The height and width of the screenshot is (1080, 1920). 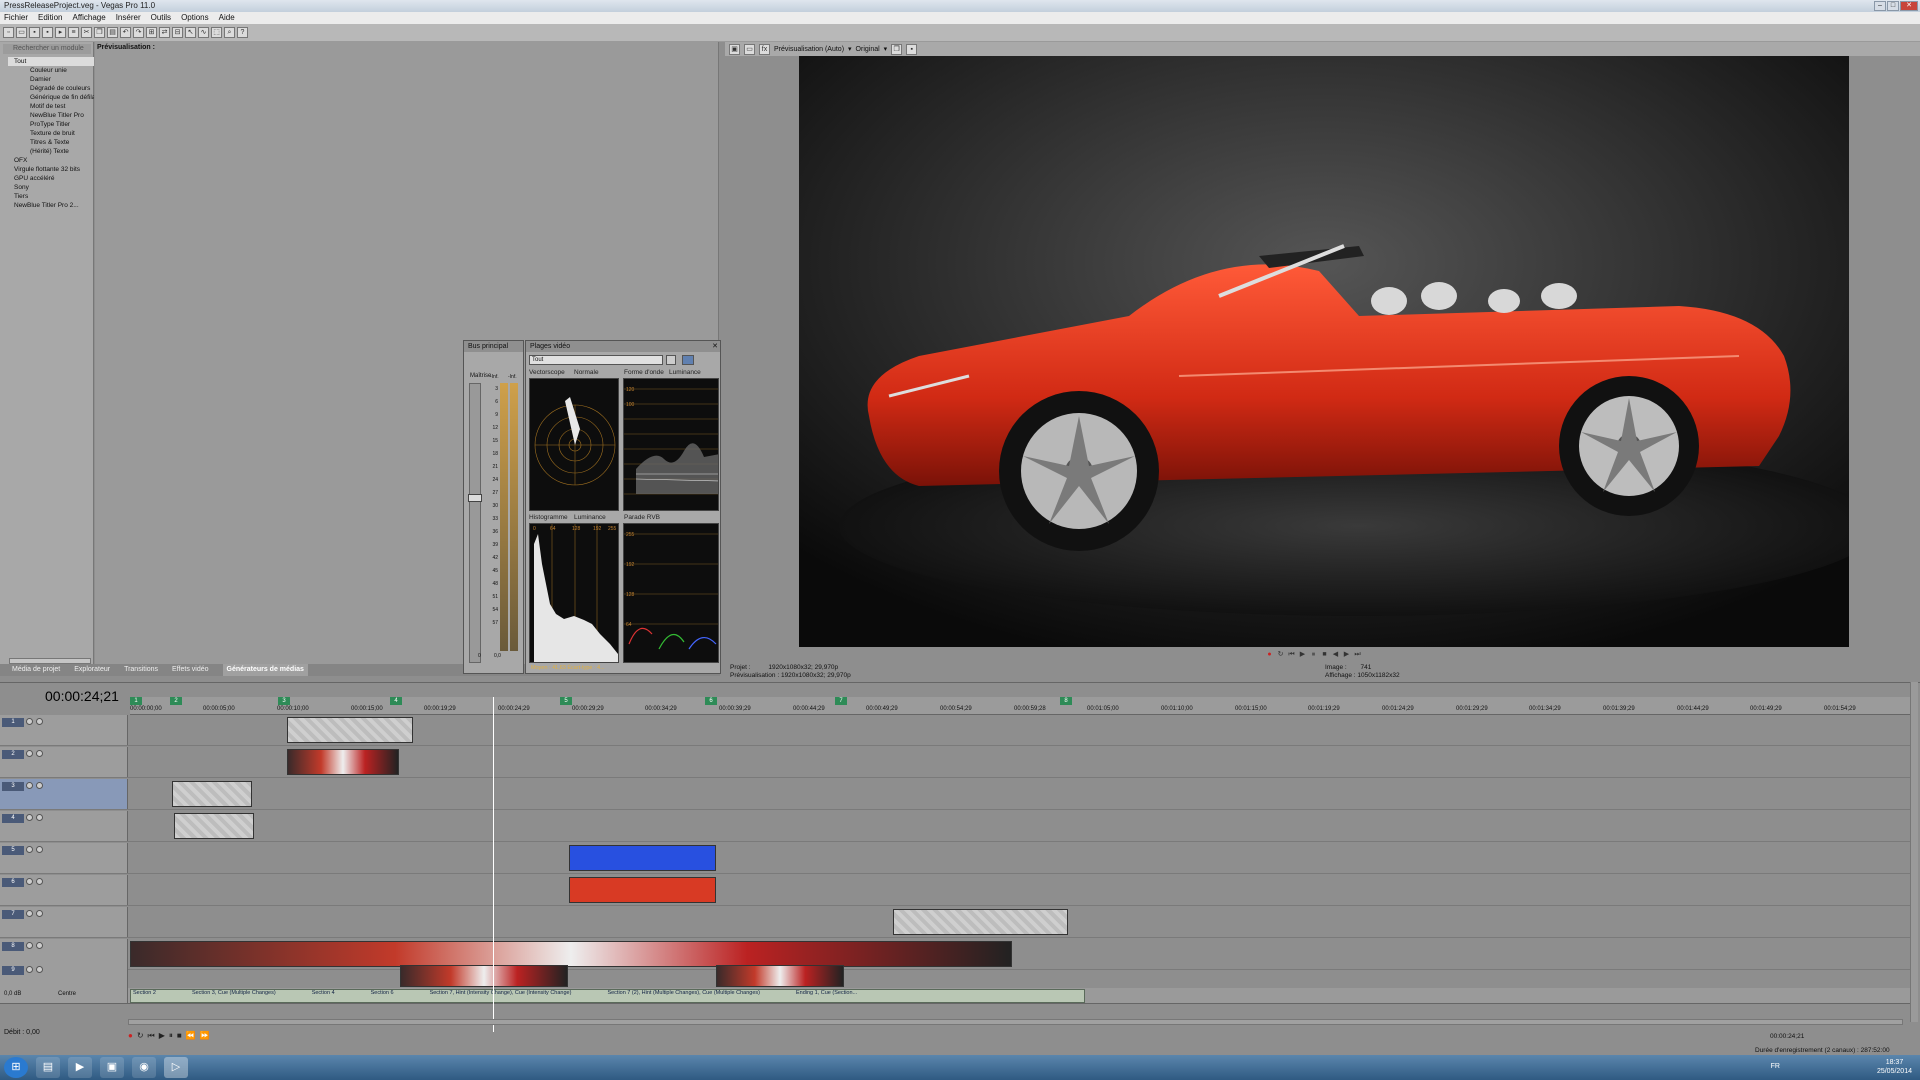 What do you see at coordinates (80, 1067) in the screenshot?
I see `media-player-icon: ▶` at bounding box center [80, 1067].